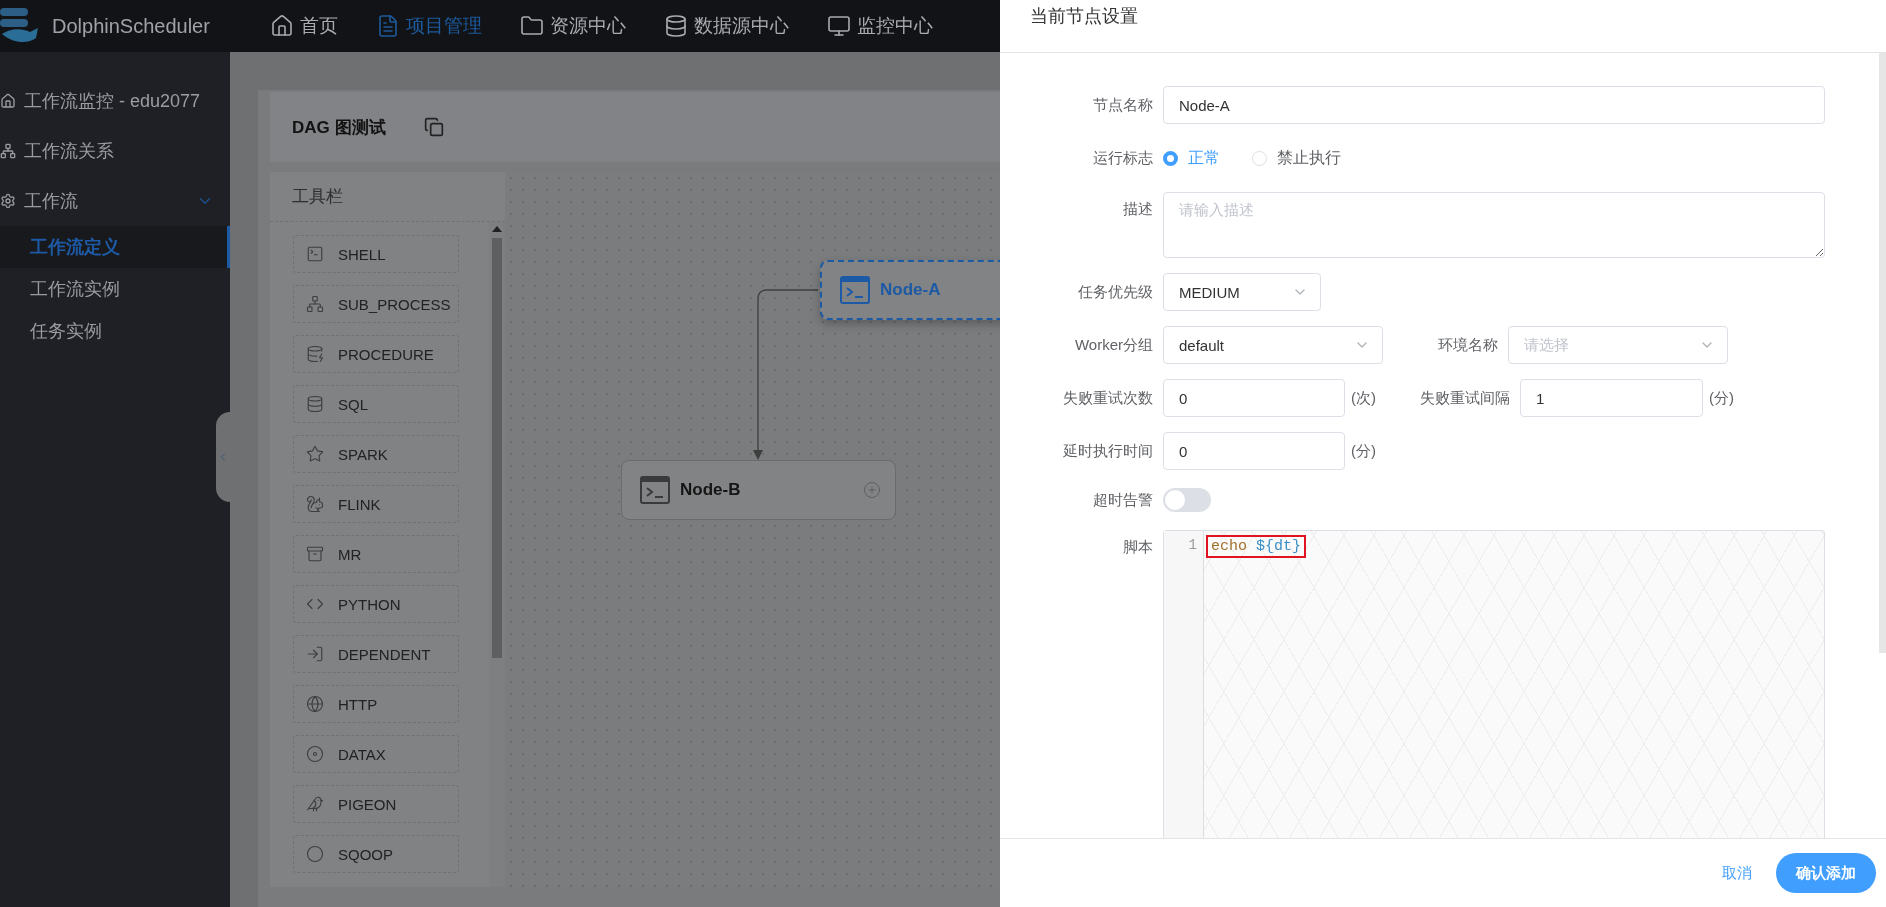  What do you see at coordinates (1123, 500) in the screenshot?
I see `field-label: 超时告警` at bounding box center [1123, 500].